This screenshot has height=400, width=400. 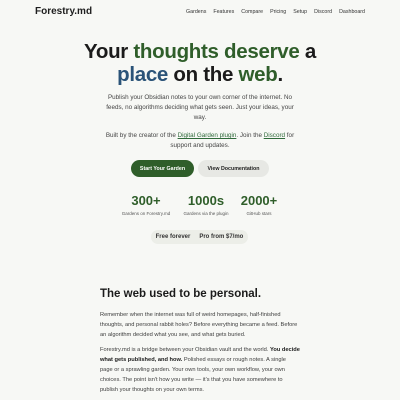 I want to click on nav-link-discord: Discord, so click(x=323, y=12).